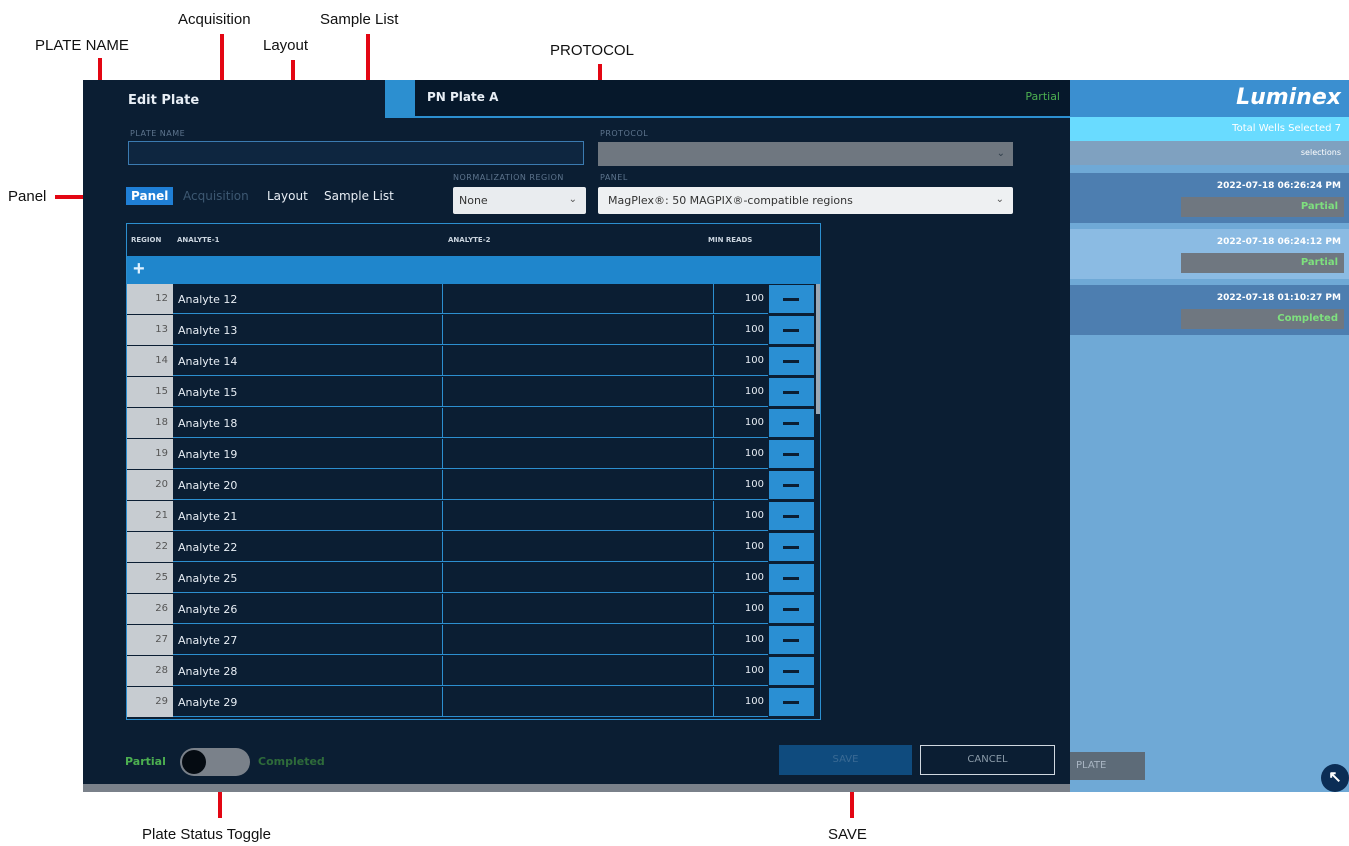  Describe the element at coordinates (519, 200) in the screenshot. I see `normalization-region-select: None ⌄` at that location.